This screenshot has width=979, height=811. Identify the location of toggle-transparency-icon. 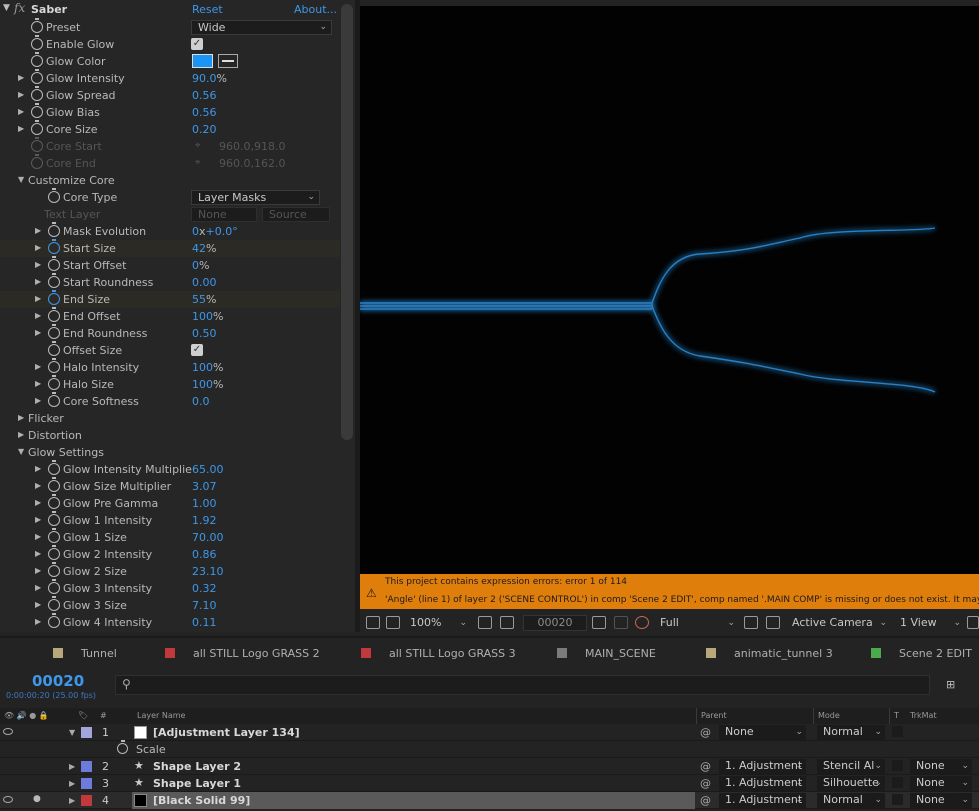
(773, 622).